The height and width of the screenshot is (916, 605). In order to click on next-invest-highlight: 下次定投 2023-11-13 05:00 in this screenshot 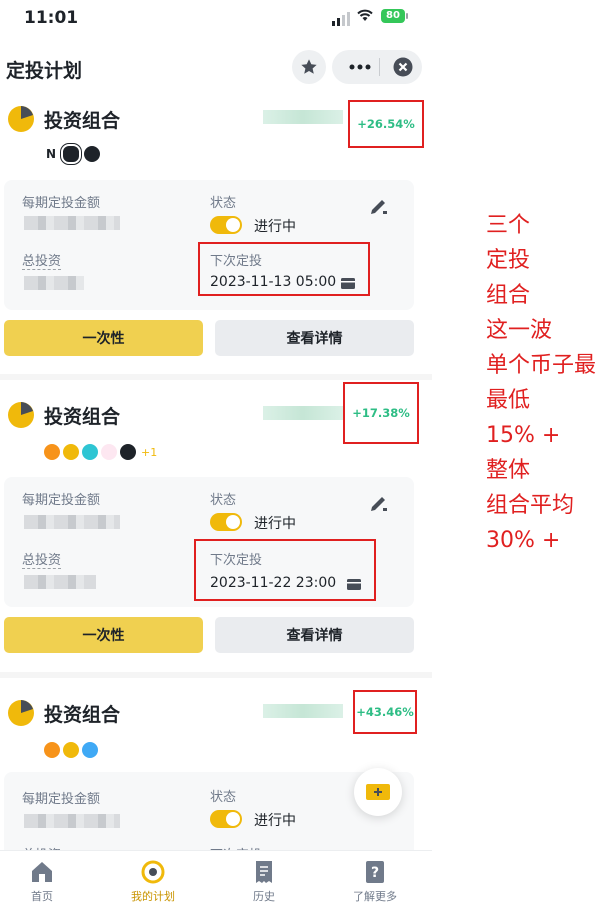, I will do `click(284, 269)`.